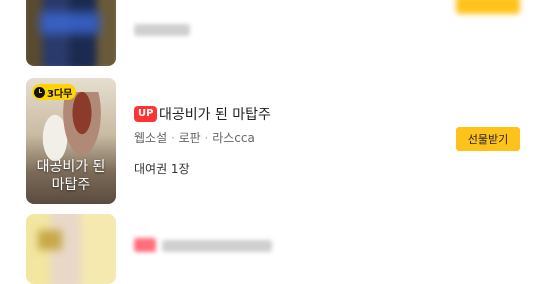  Describe the element at coordinates (233, 138) in the screenshot. I see `author-label: 라스cca` at that location.